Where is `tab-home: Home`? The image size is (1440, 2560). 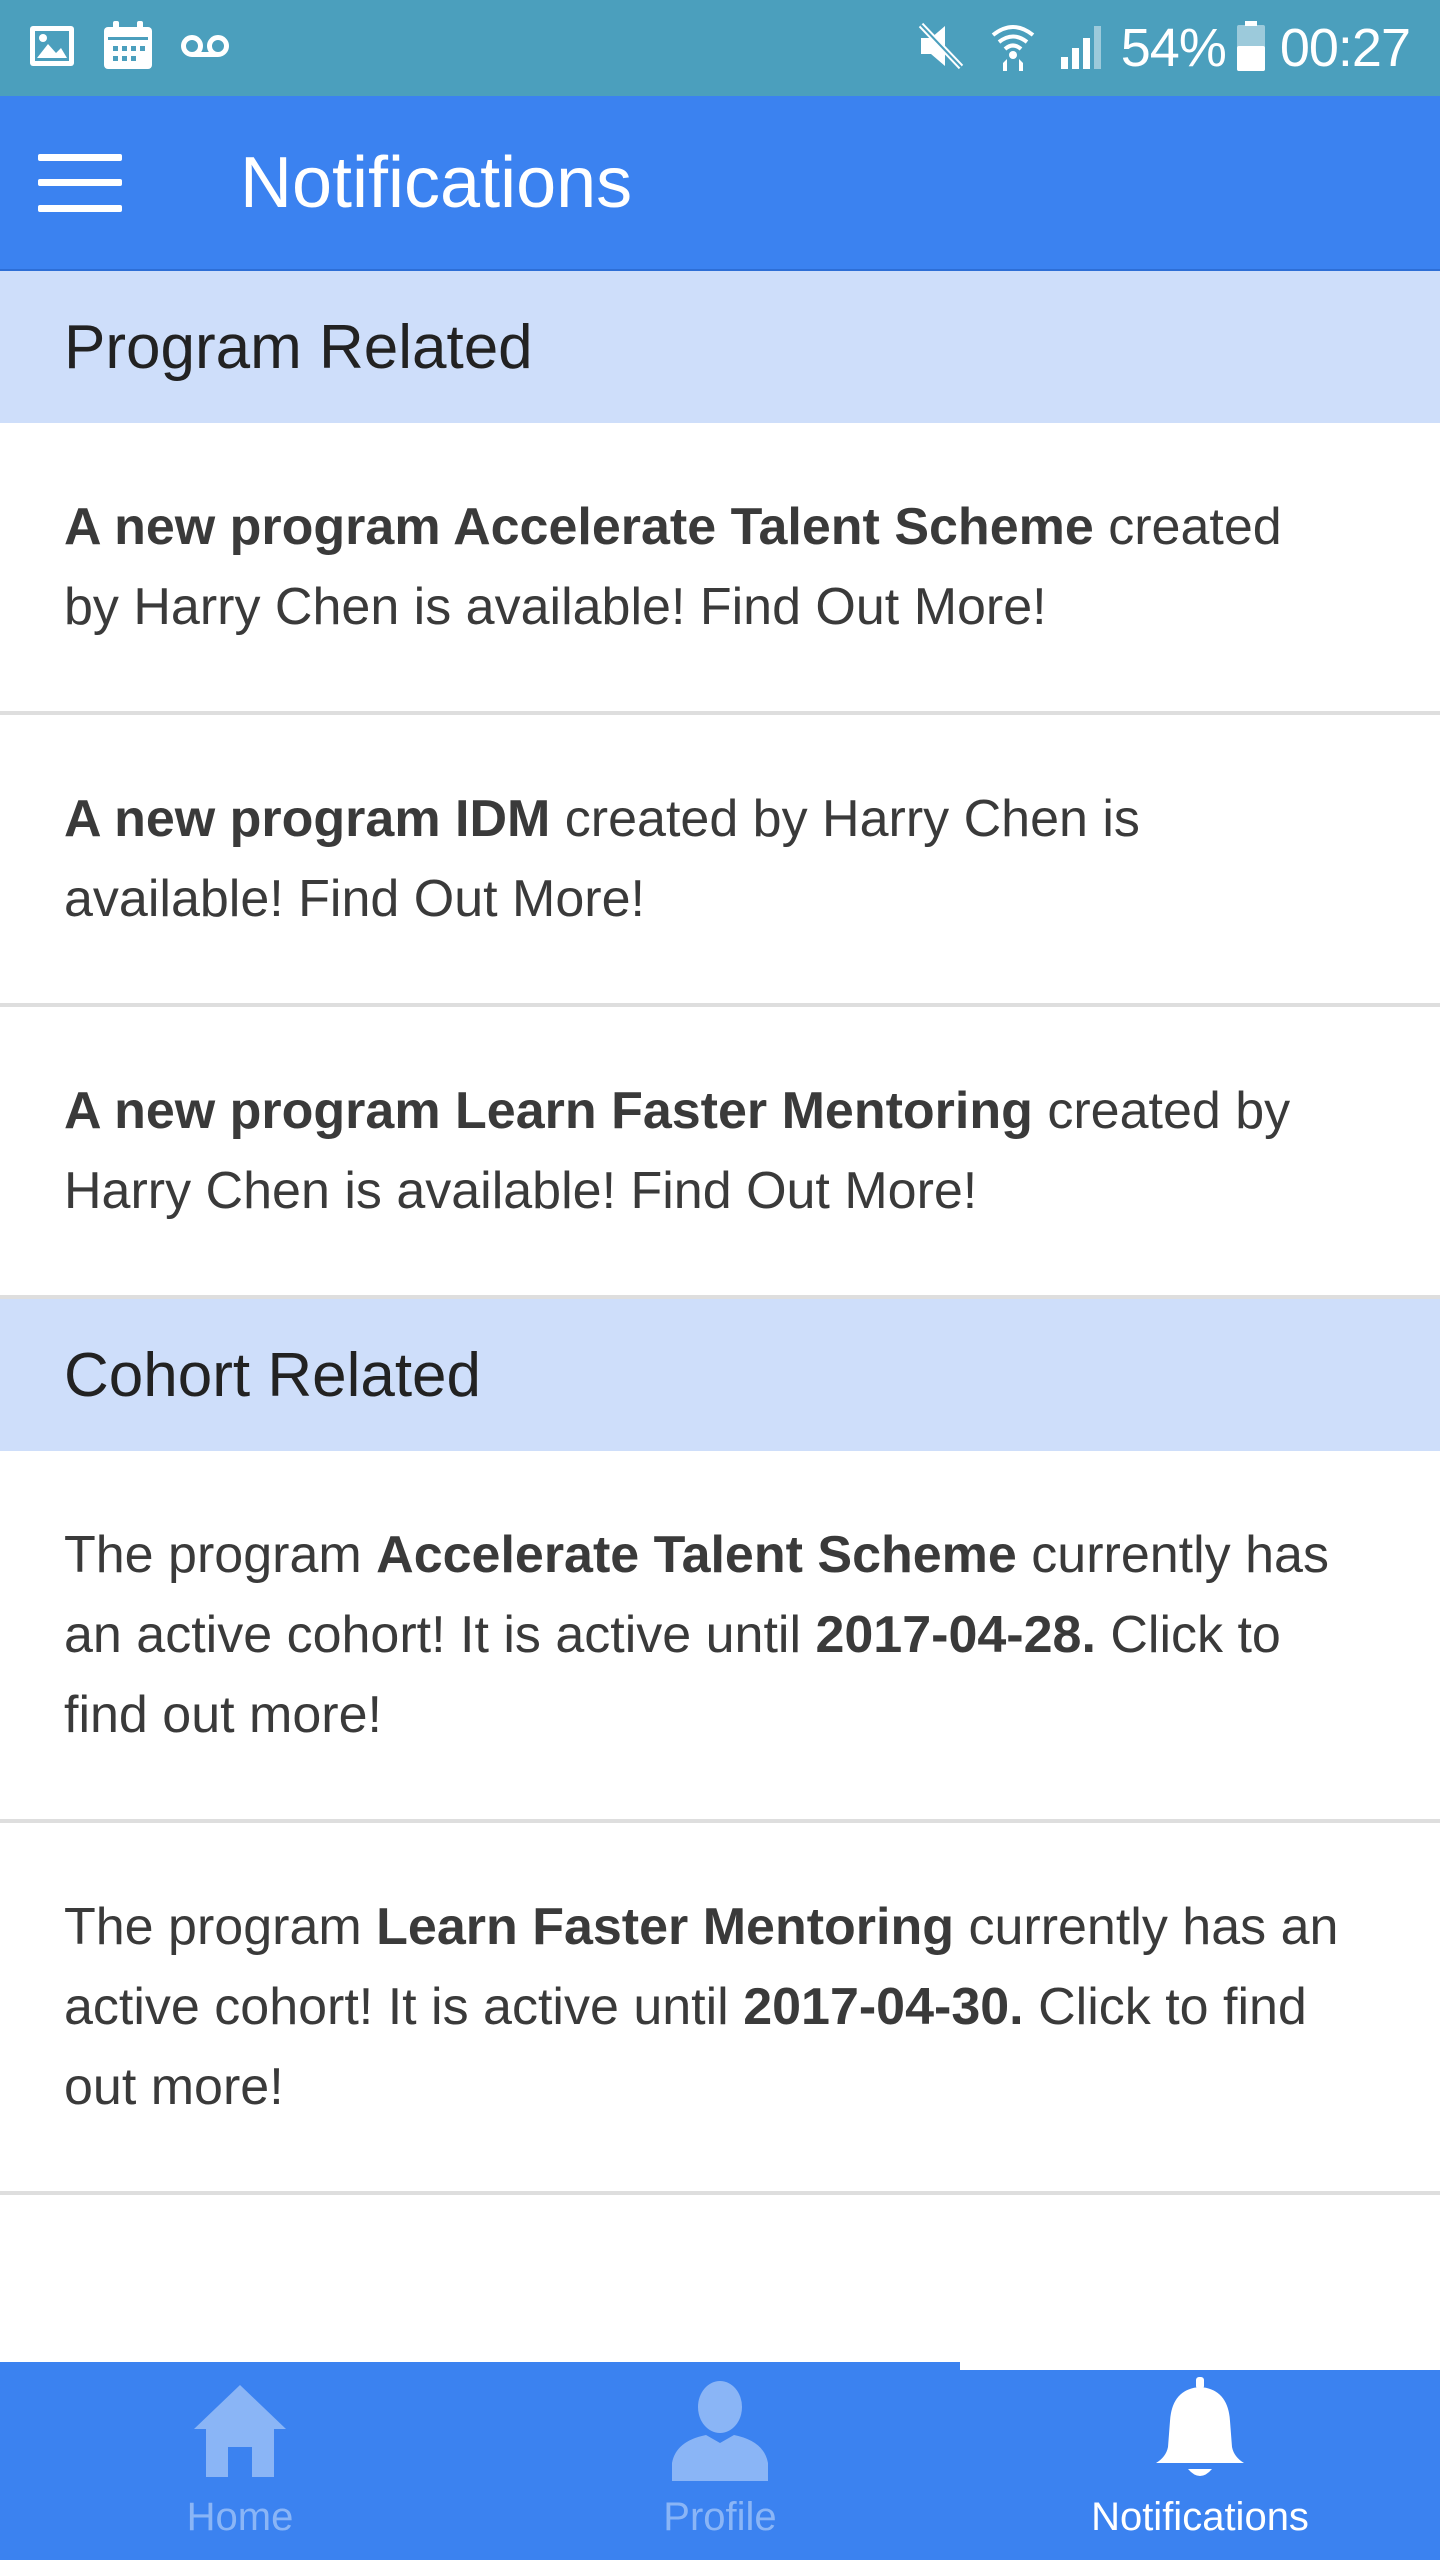 tab-home: Home is located at coordinates (240, 2461).